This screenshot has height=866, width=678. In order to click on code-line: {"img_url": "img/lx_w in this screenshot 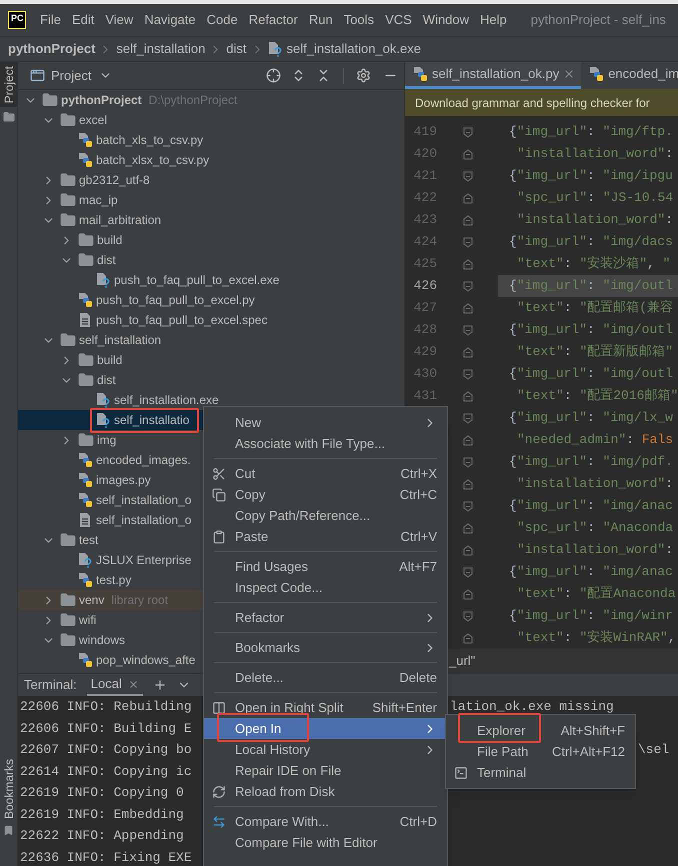, I will do `click(591, 418)`.